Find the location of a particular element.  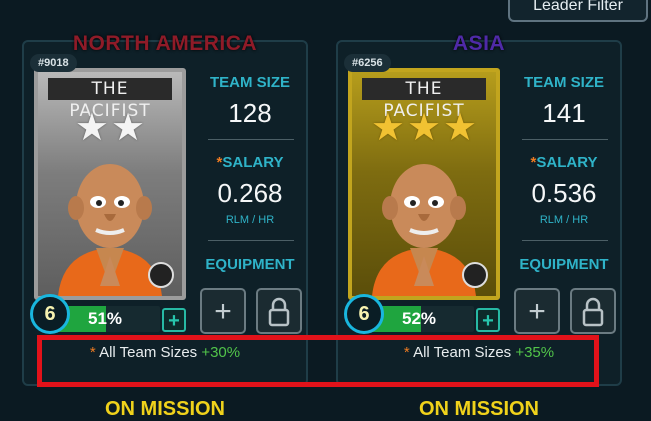

leader-id-badge: #6256 is located at coordinates (367, 63).